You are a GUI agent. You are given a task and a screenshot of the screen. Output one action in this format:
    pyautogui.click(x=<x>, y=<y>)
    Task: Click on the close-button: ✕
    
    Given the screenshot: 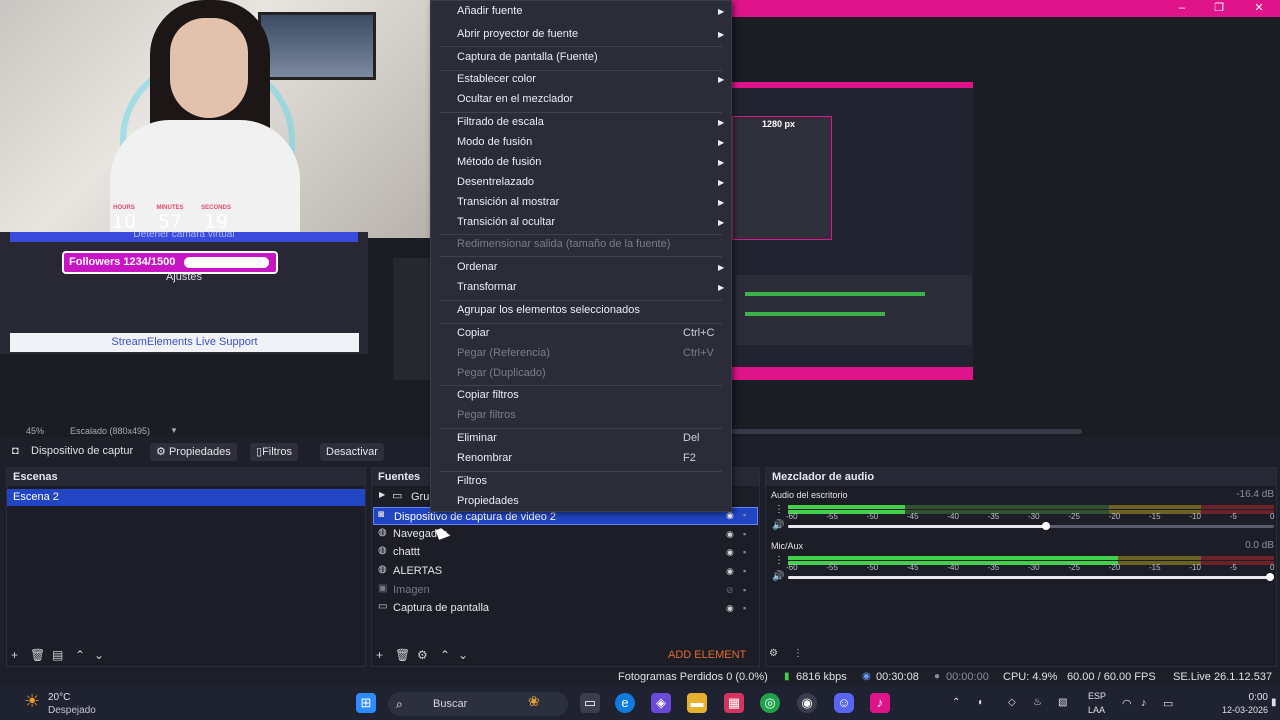 What is the action you would take?
    pyautogui.click(x=1259, y=8)
    